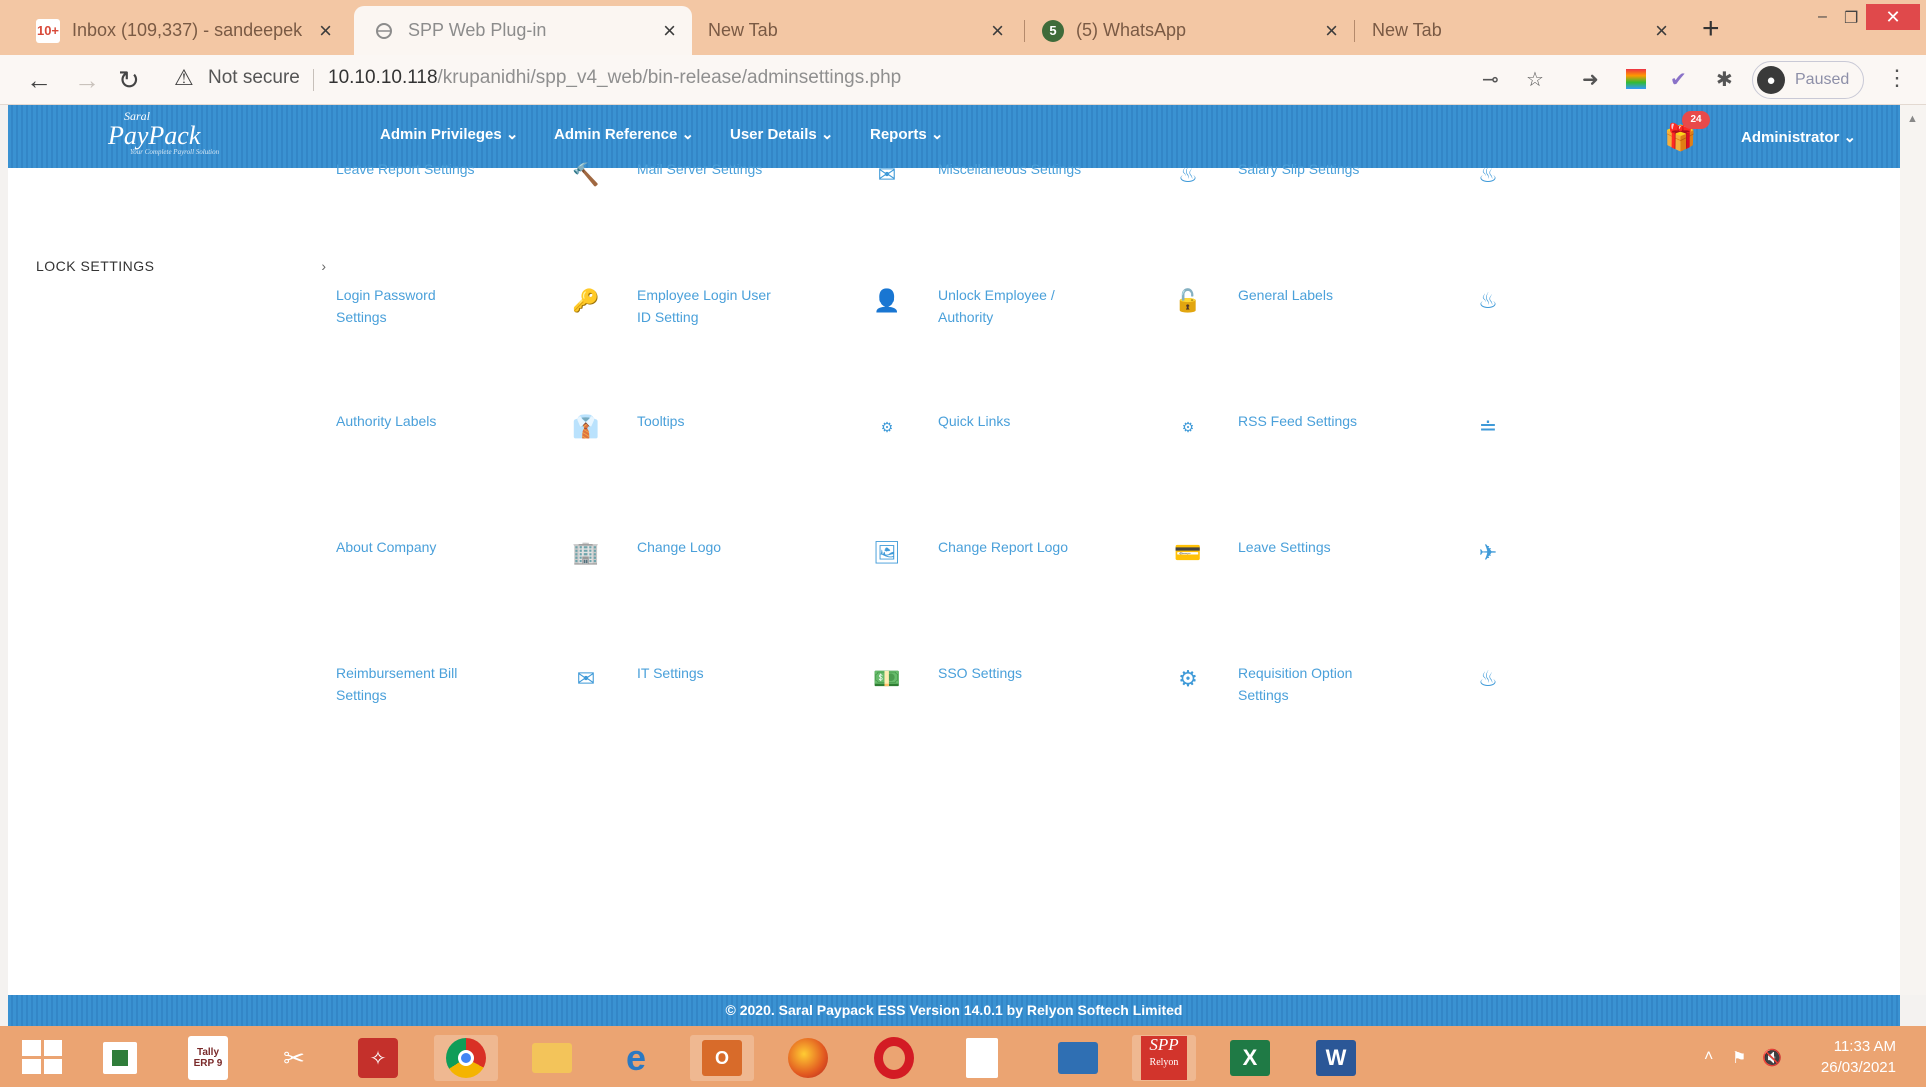 The width and height of the screenshot is (1926, 1087). Describe the element at coordinates (1336, 1058) in the screenshot. I see `word-icon: W` at that location.